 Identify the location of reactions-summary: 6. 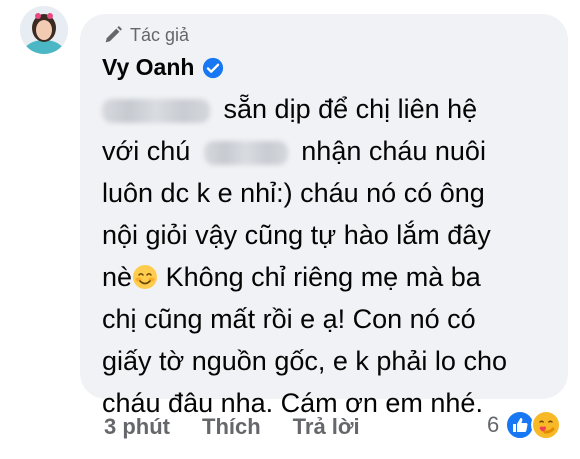
(524, 425).